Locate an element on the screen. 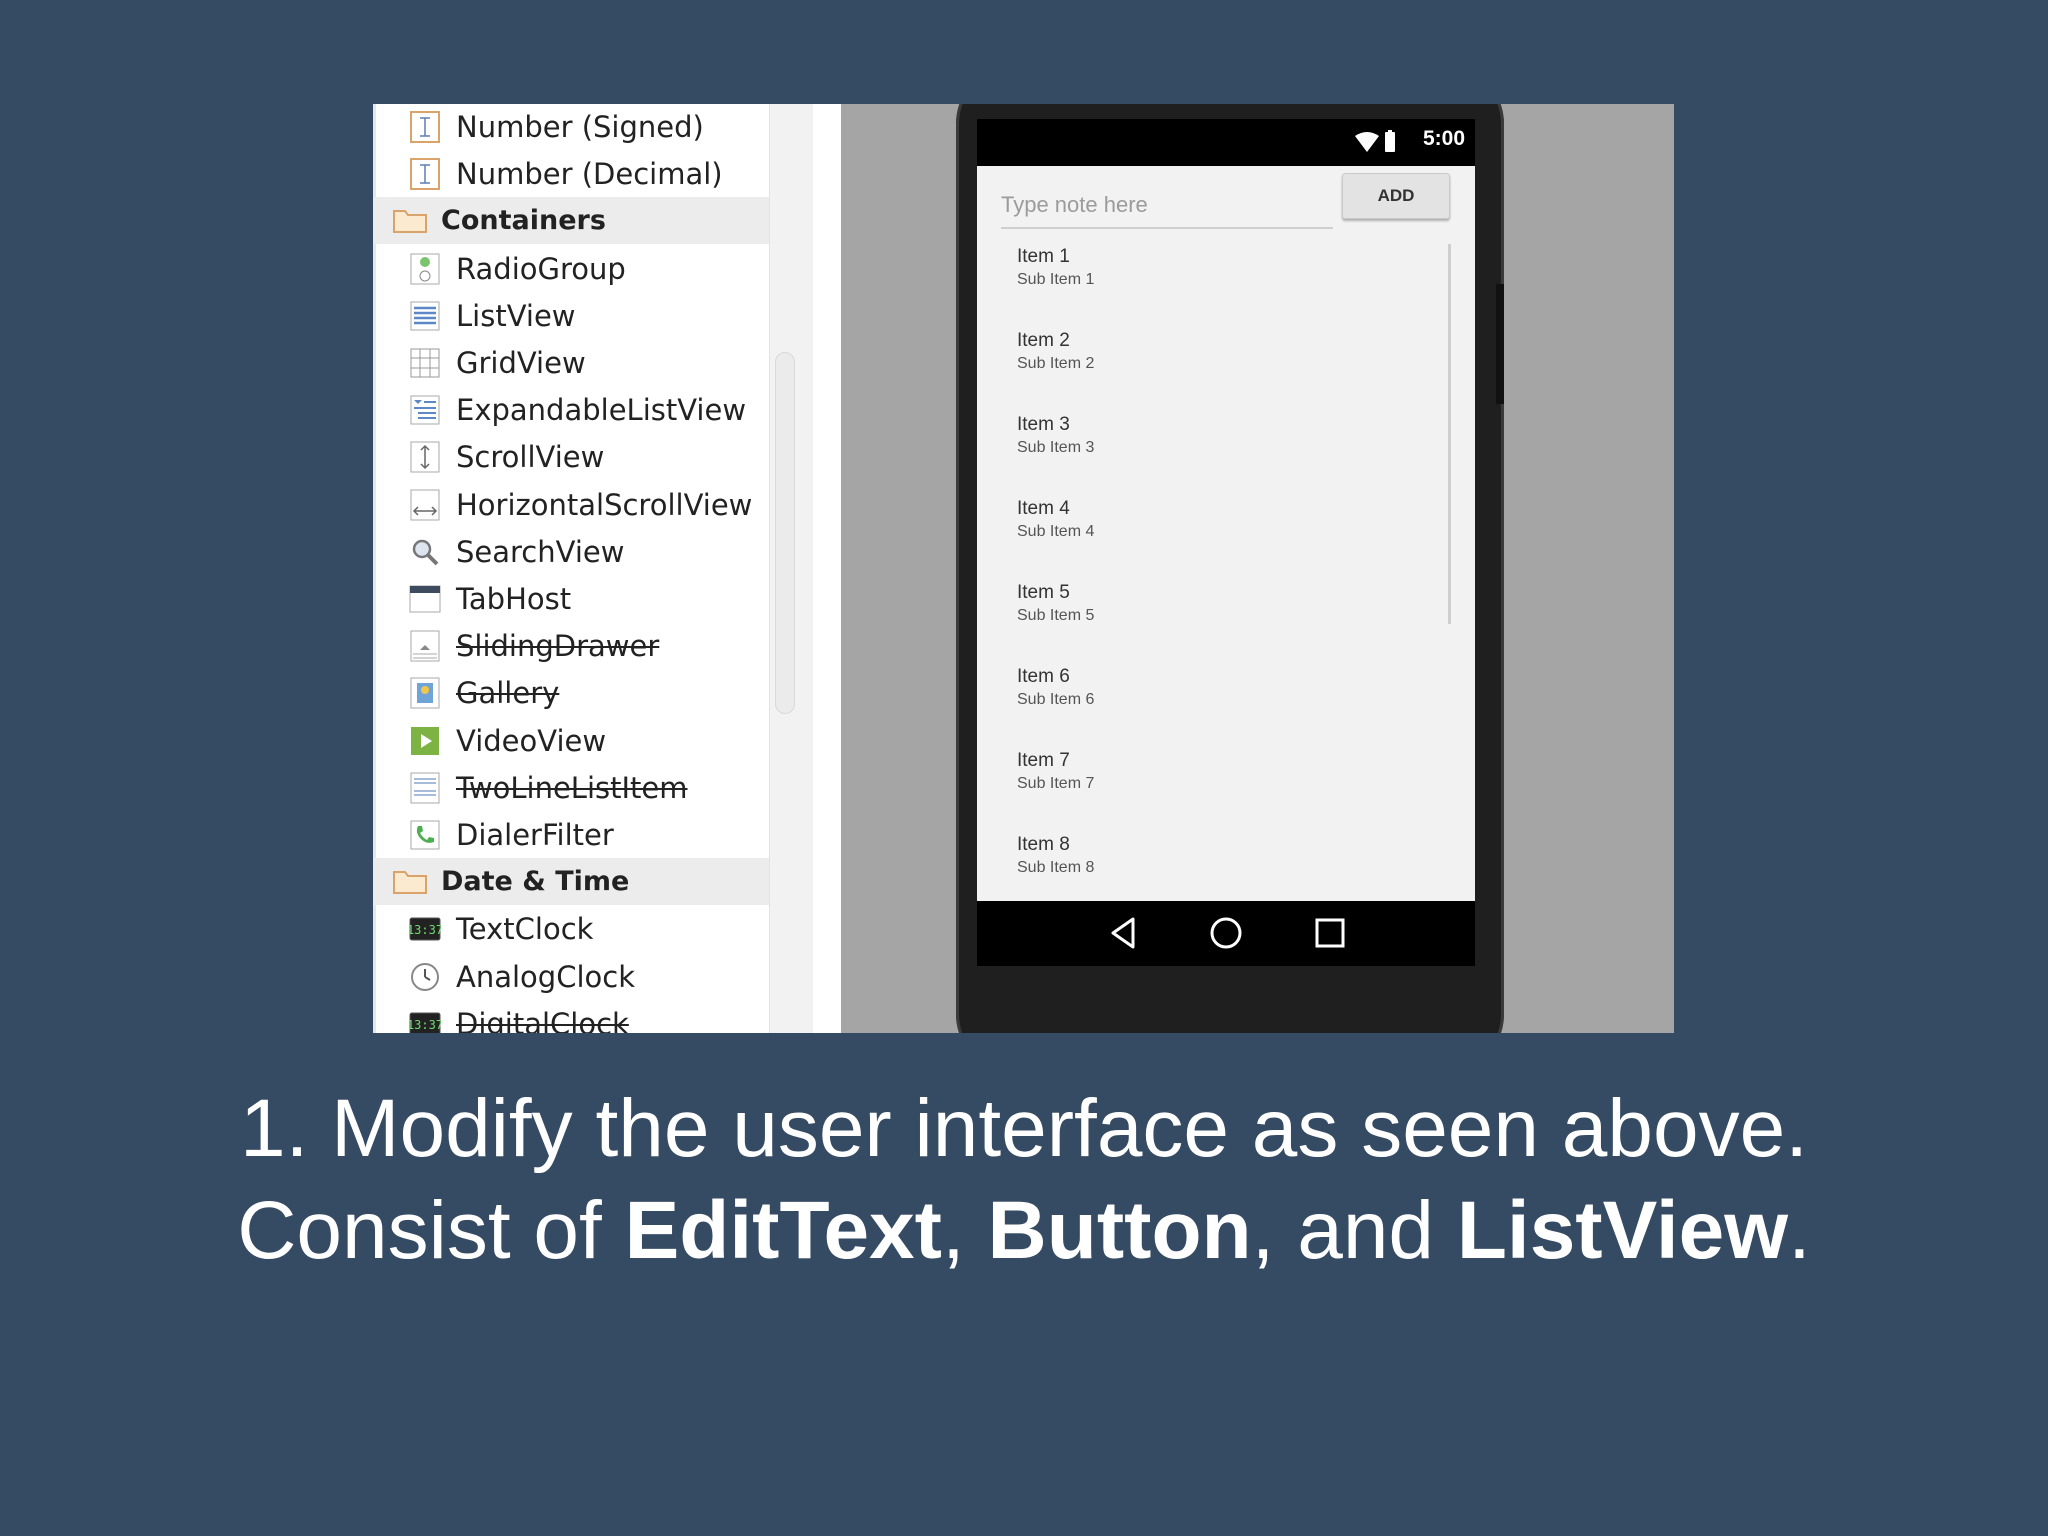  list-item-subtitle: Sub Item 3 is located at coordinates (1056, 447).